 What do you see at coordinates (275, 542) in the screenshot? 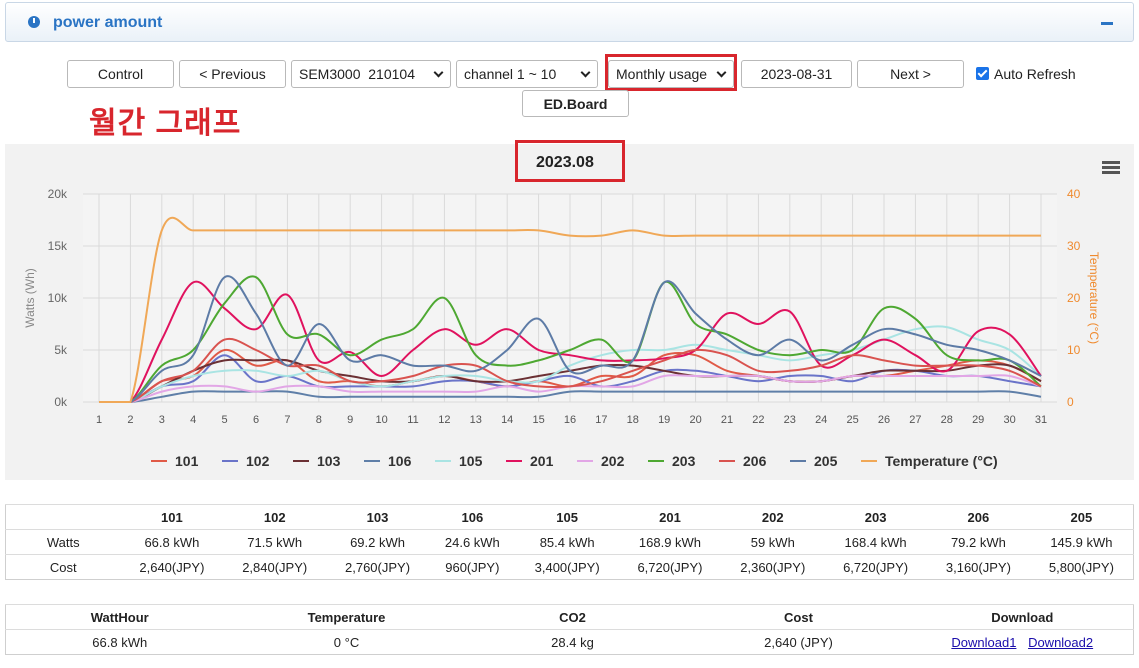
I see `table-cell: 71.5 kWh` at bounding box center [275, 542].